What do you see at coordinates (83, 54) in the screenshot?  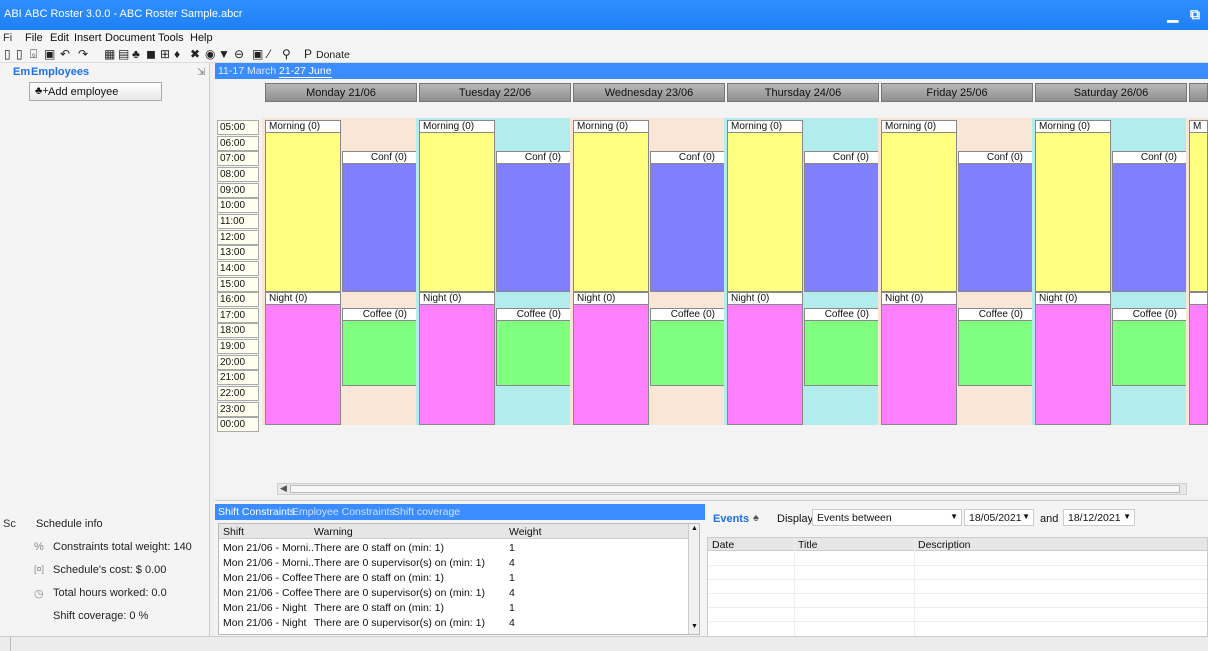 I see `redo-icon: ↷` at bounding box center [83, 54].